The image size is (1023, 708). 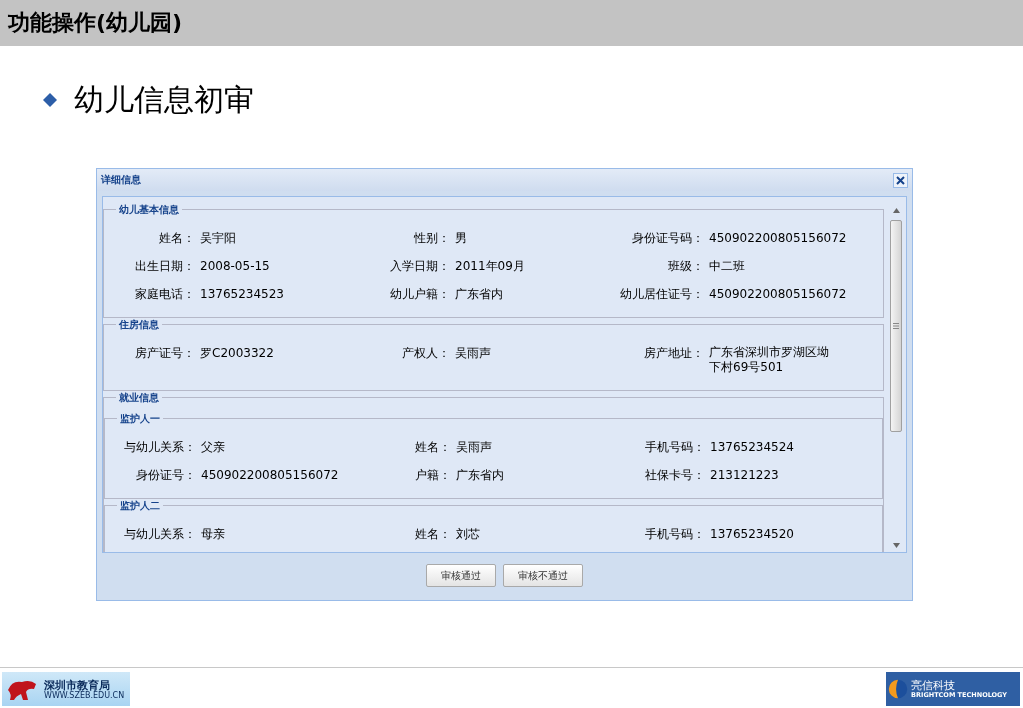 I want to click on logo-name: 亮信科技, so click(x=933, y=685).